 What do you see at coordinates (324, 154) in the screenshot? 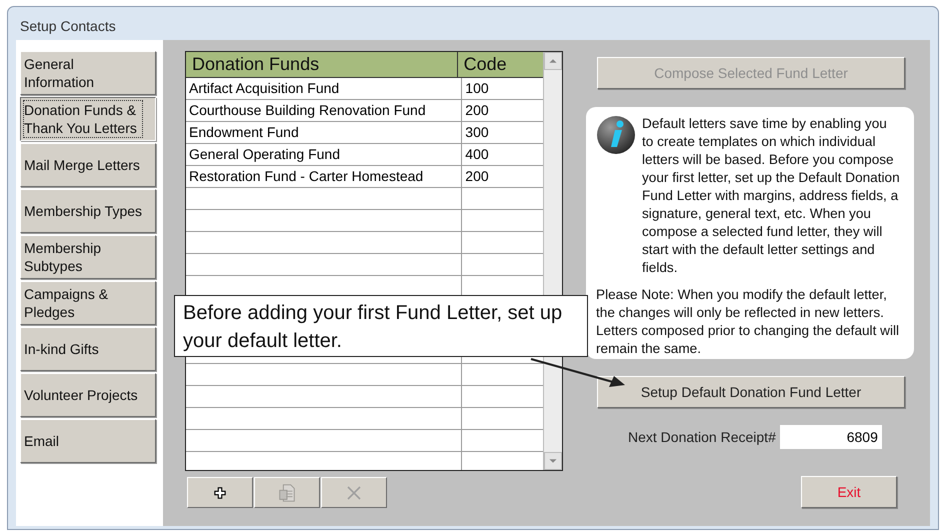
I see `fund-name-cell: General Operating Fund` at bounding box center [324, 154].